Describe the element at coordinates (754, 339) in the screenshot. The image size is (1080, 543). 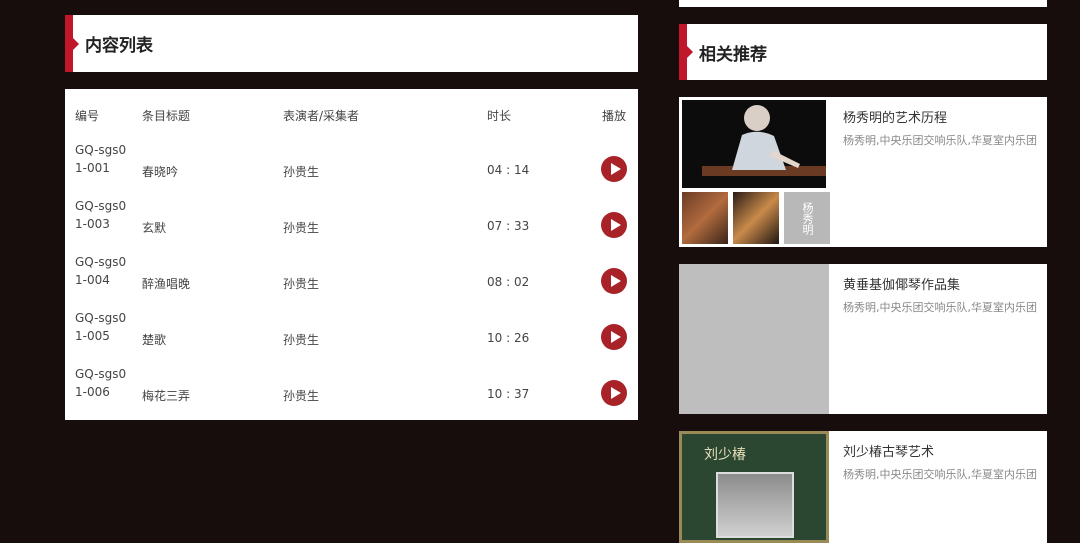
I see `recommendation-thumbnail` at that location.